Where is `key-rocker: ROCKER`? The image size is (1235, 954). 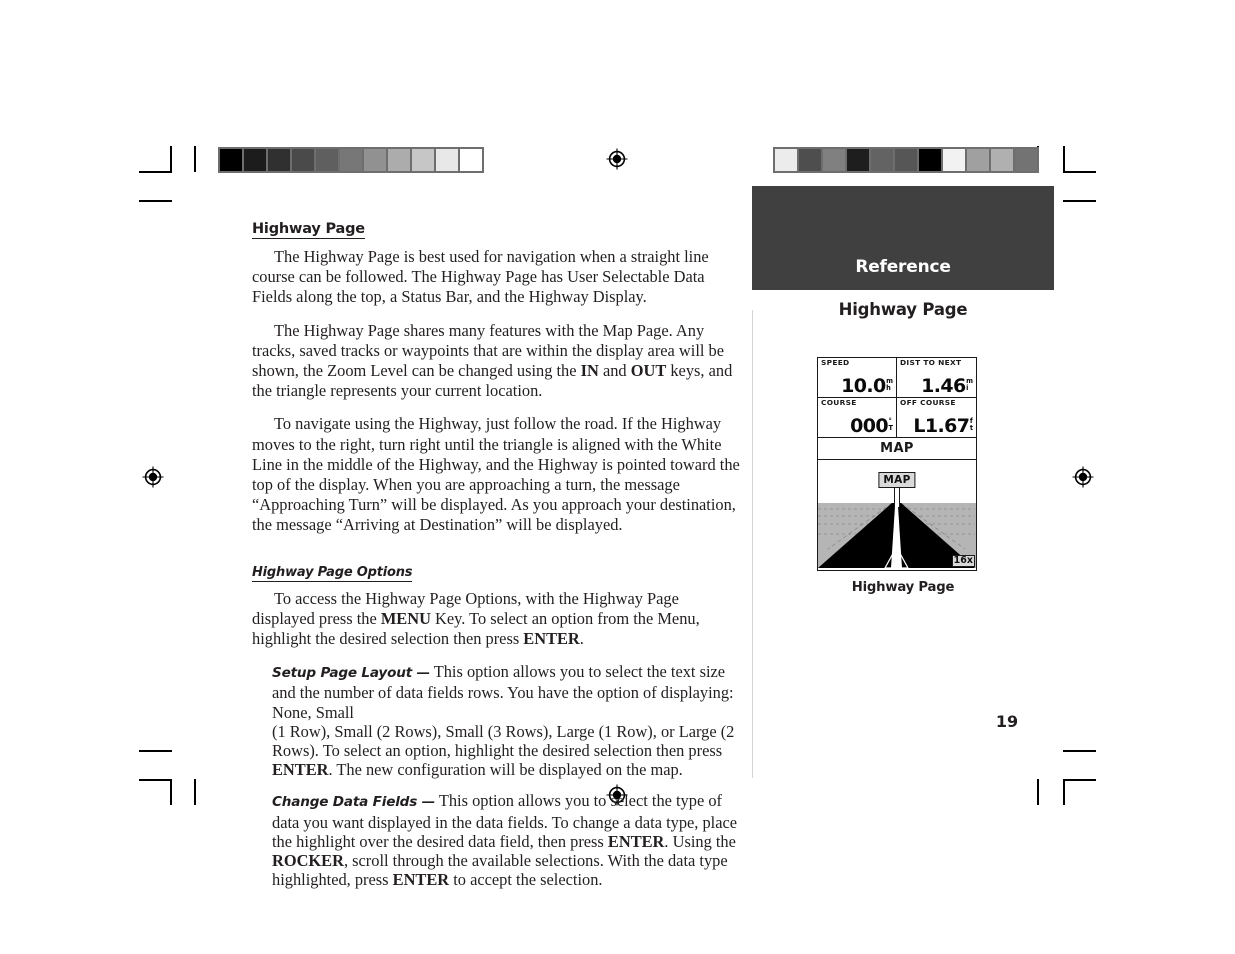
key-rocker: ROCKER is located at coordinates (308, 861).